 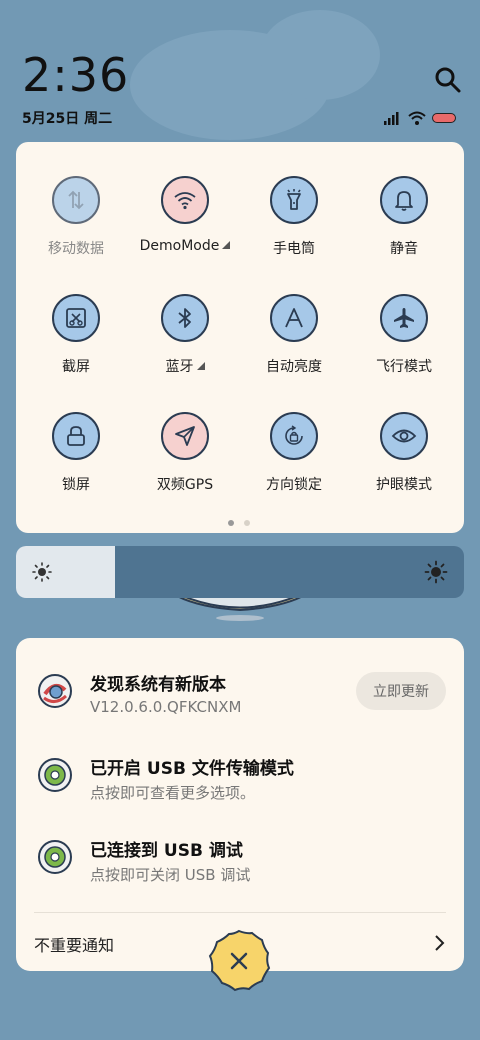 I want to click on tile-eye-care-button, so click(x=404, y=436).